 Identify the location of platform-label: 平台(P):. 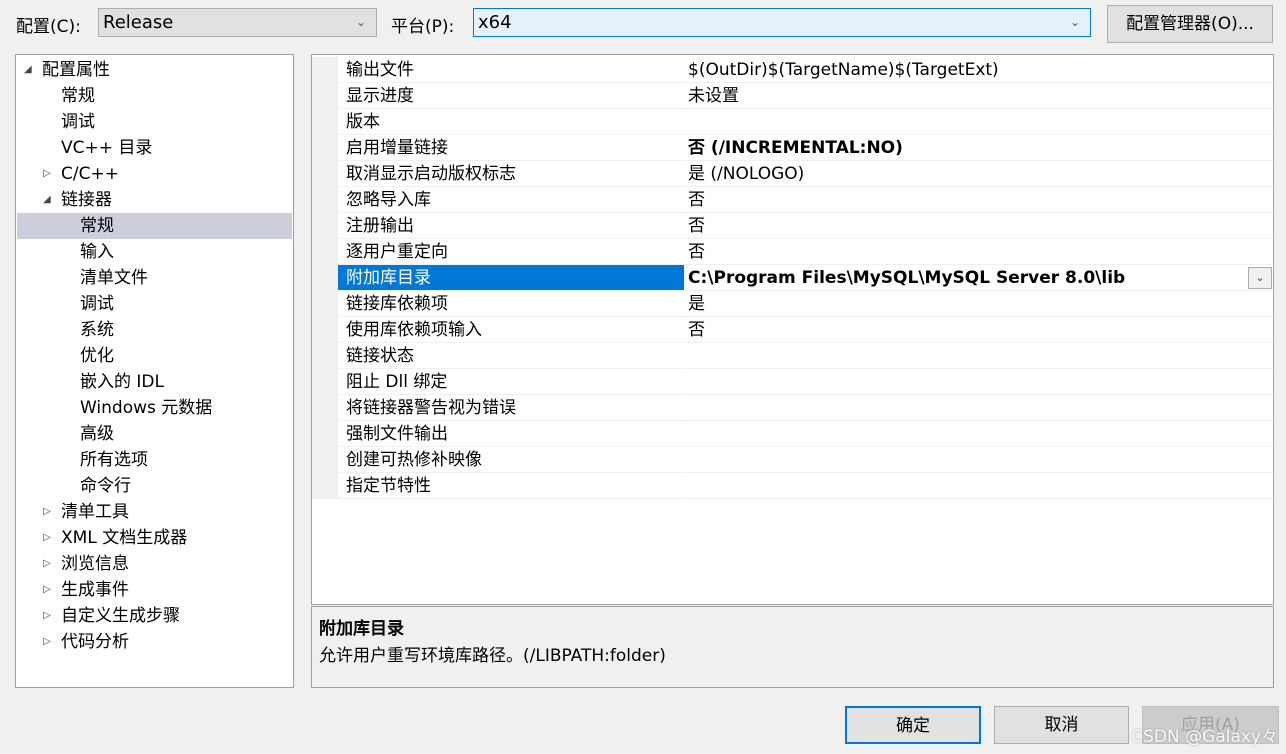
(423, 27).